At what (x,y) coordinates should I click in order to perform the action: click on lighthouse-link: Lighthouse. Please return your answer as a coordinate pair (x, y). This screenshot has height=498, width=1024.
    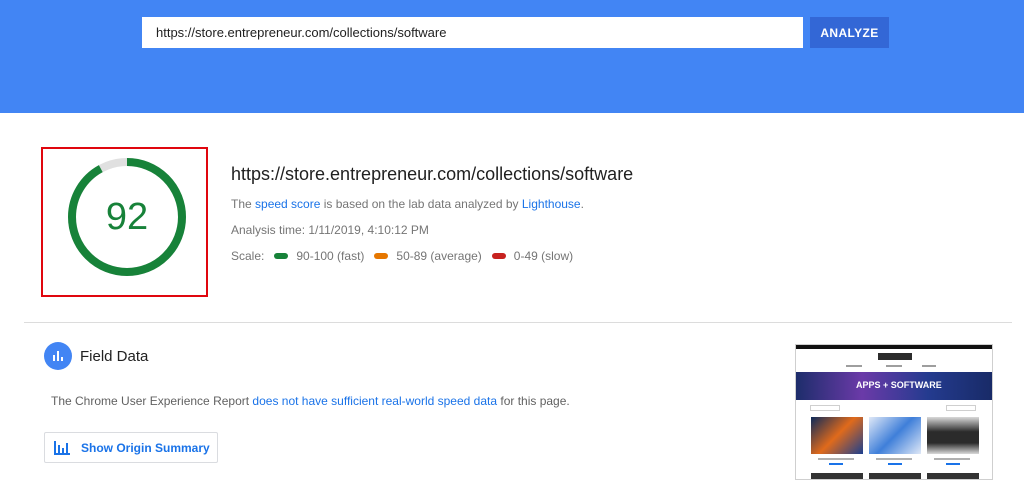
    Looking at the image, I should click on (551, 204).